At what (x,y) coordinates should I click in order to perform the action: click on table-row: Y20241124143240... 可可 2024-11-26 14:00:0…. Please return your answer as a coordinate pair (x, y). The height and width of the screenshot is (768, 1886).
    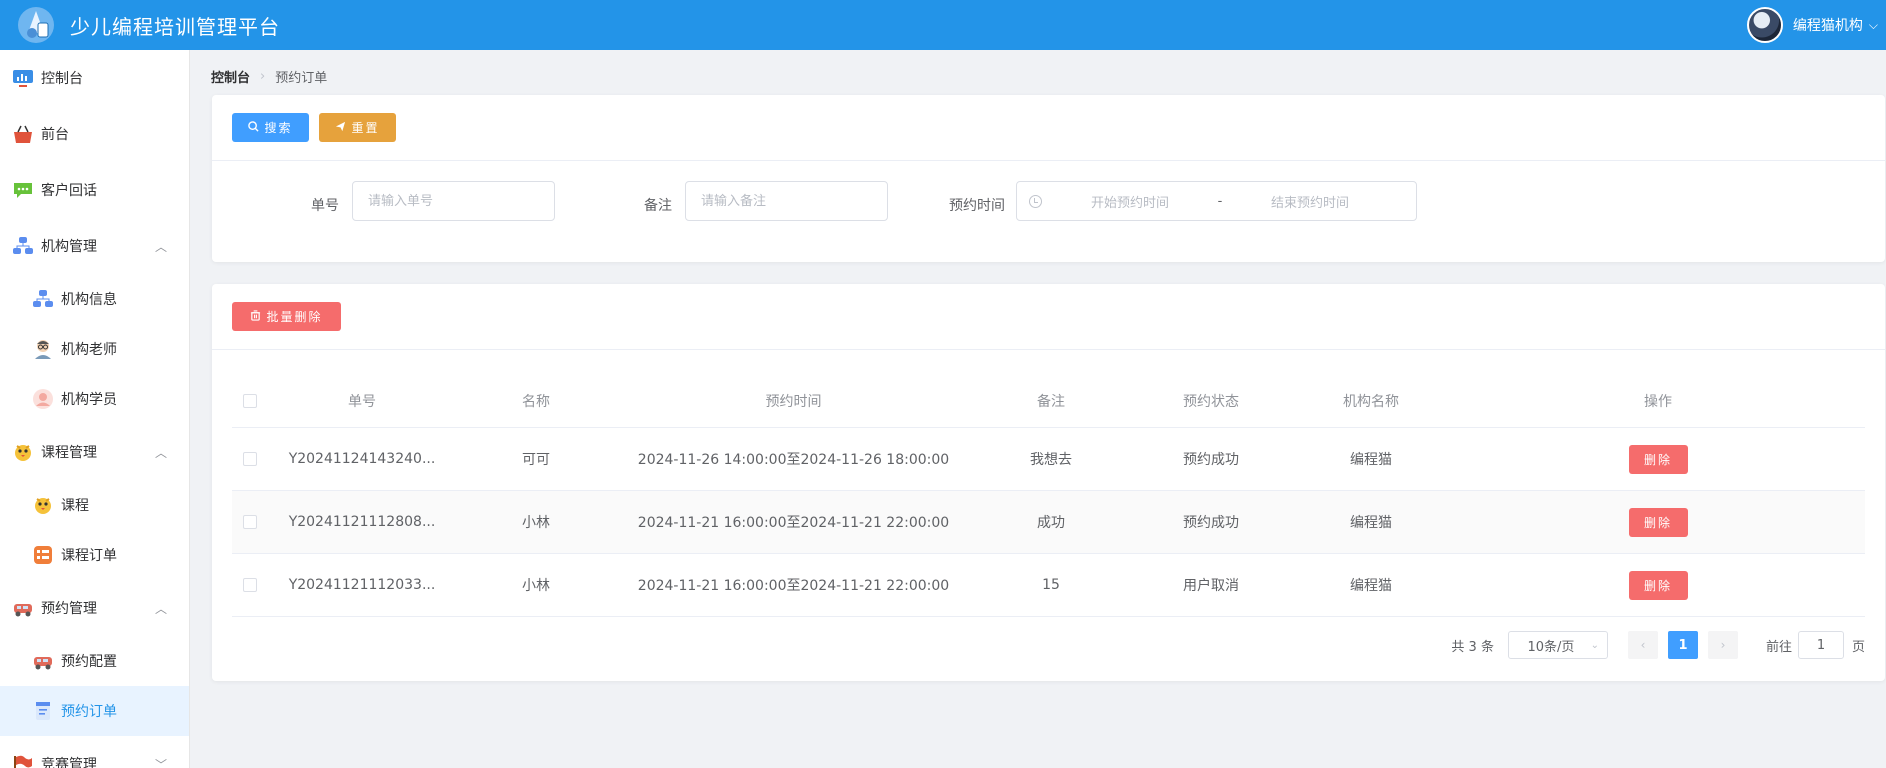
    Looking at the image, I should click on (1048, 459).